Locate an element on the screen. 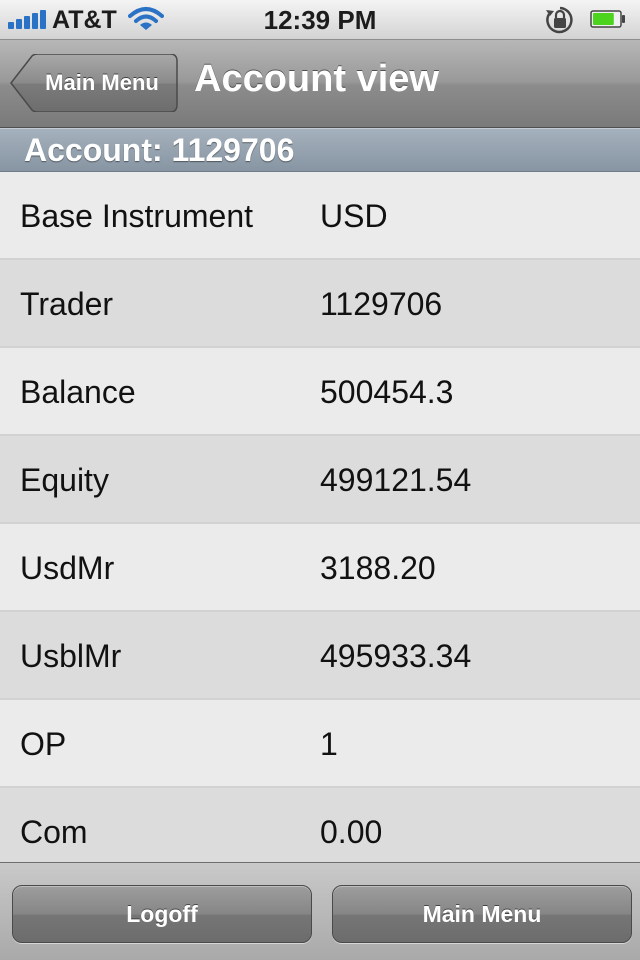 The height and width of the screenshot is (960, 640). row-label: Base Instrument is located at coordinates (136, 216).